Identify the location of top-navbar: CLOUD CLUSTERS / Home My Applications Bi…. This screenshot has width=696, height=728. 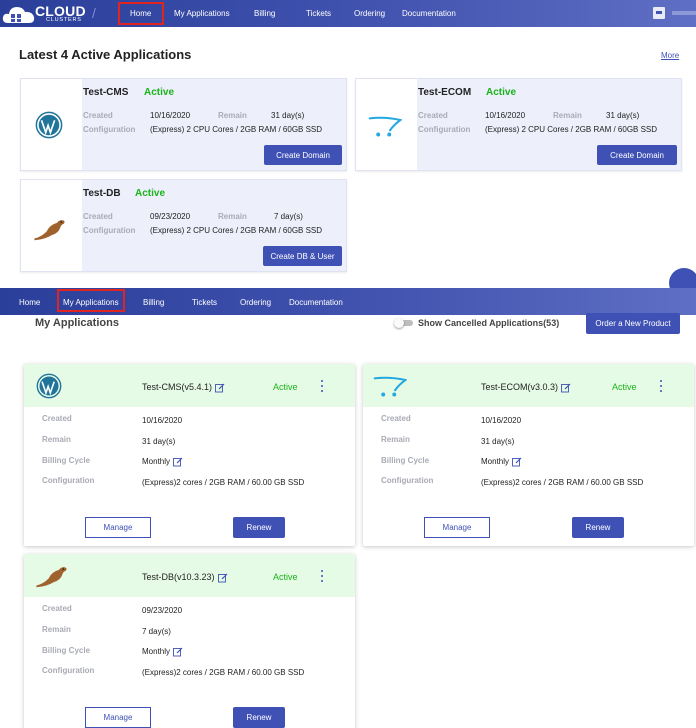
(348, 13).